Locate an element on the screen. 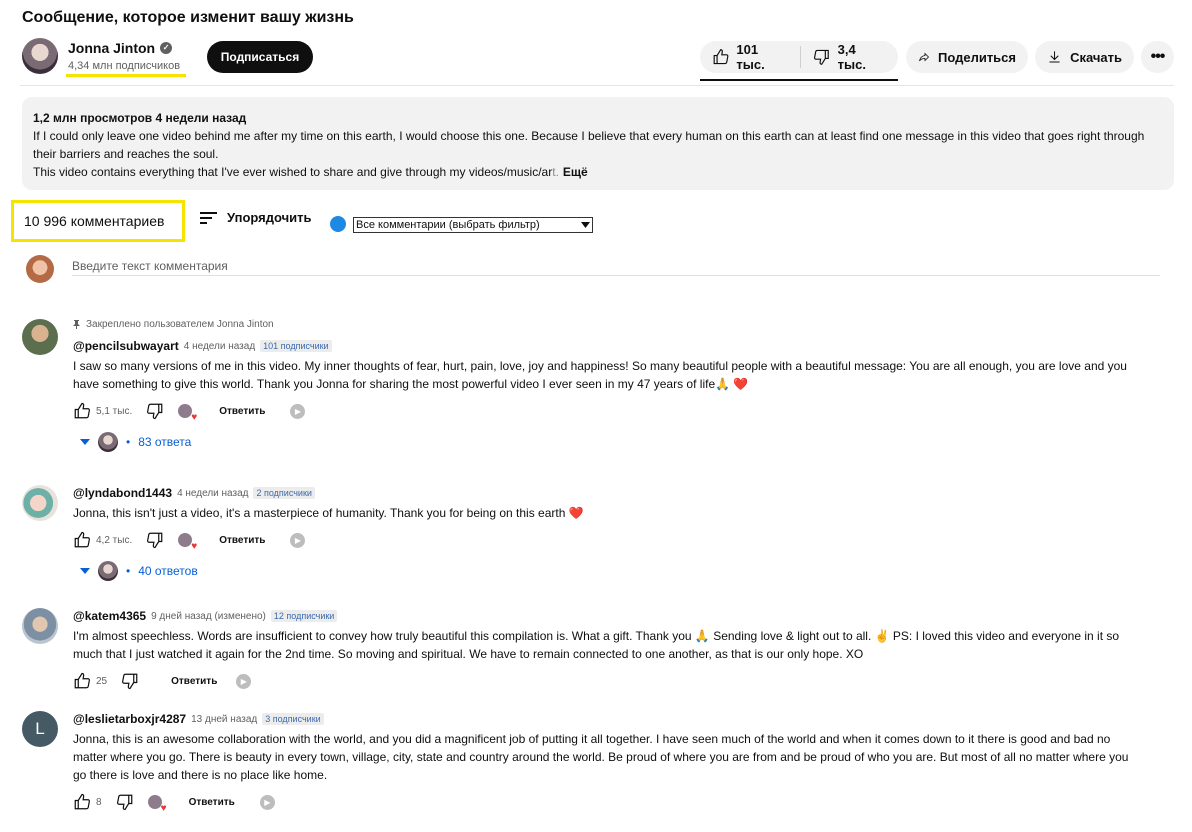  comment-filter-select: Все комментарии (выбрать фильтр) is located at coordinates (473, 225).